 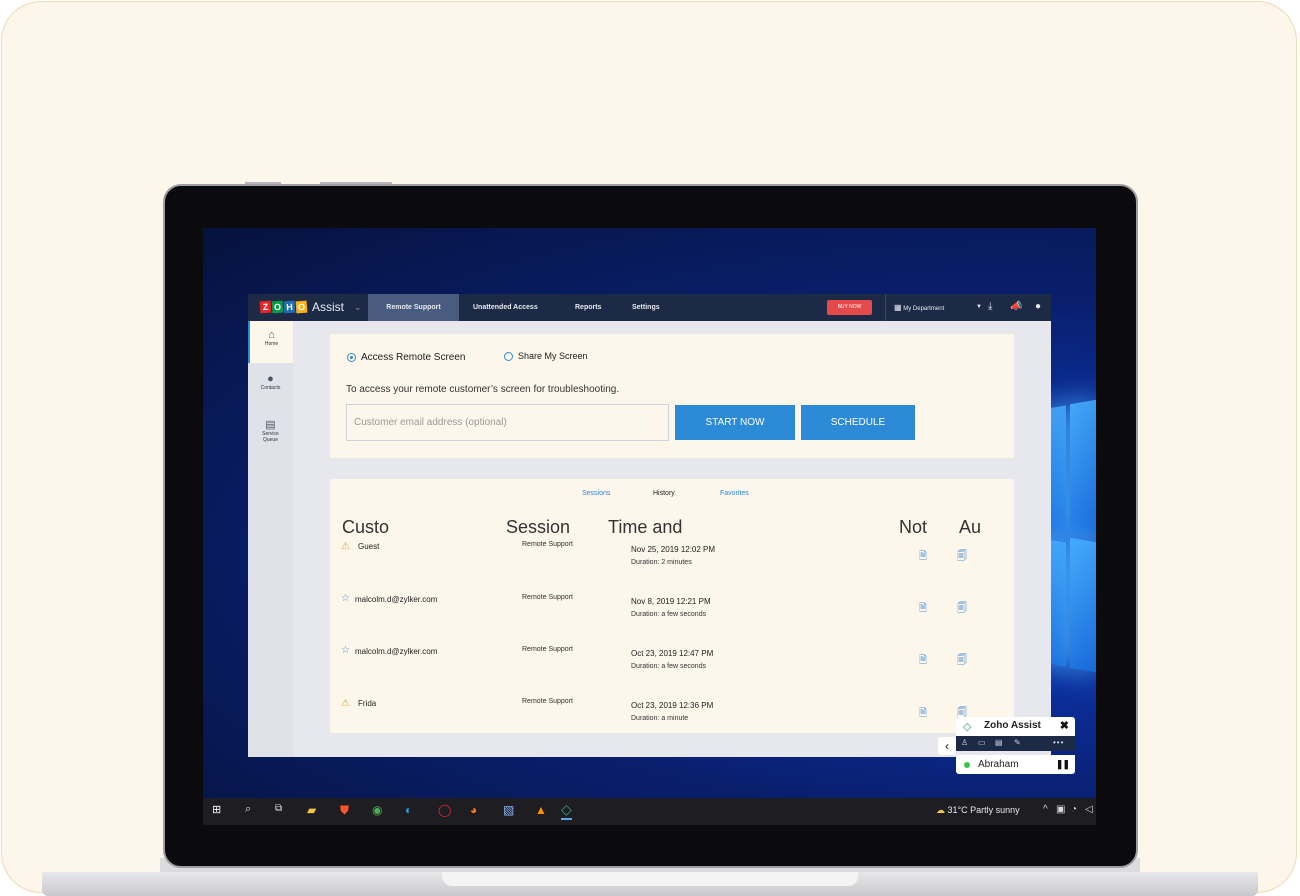 I want to click on customer-email-input, so click(x=507, y=422).